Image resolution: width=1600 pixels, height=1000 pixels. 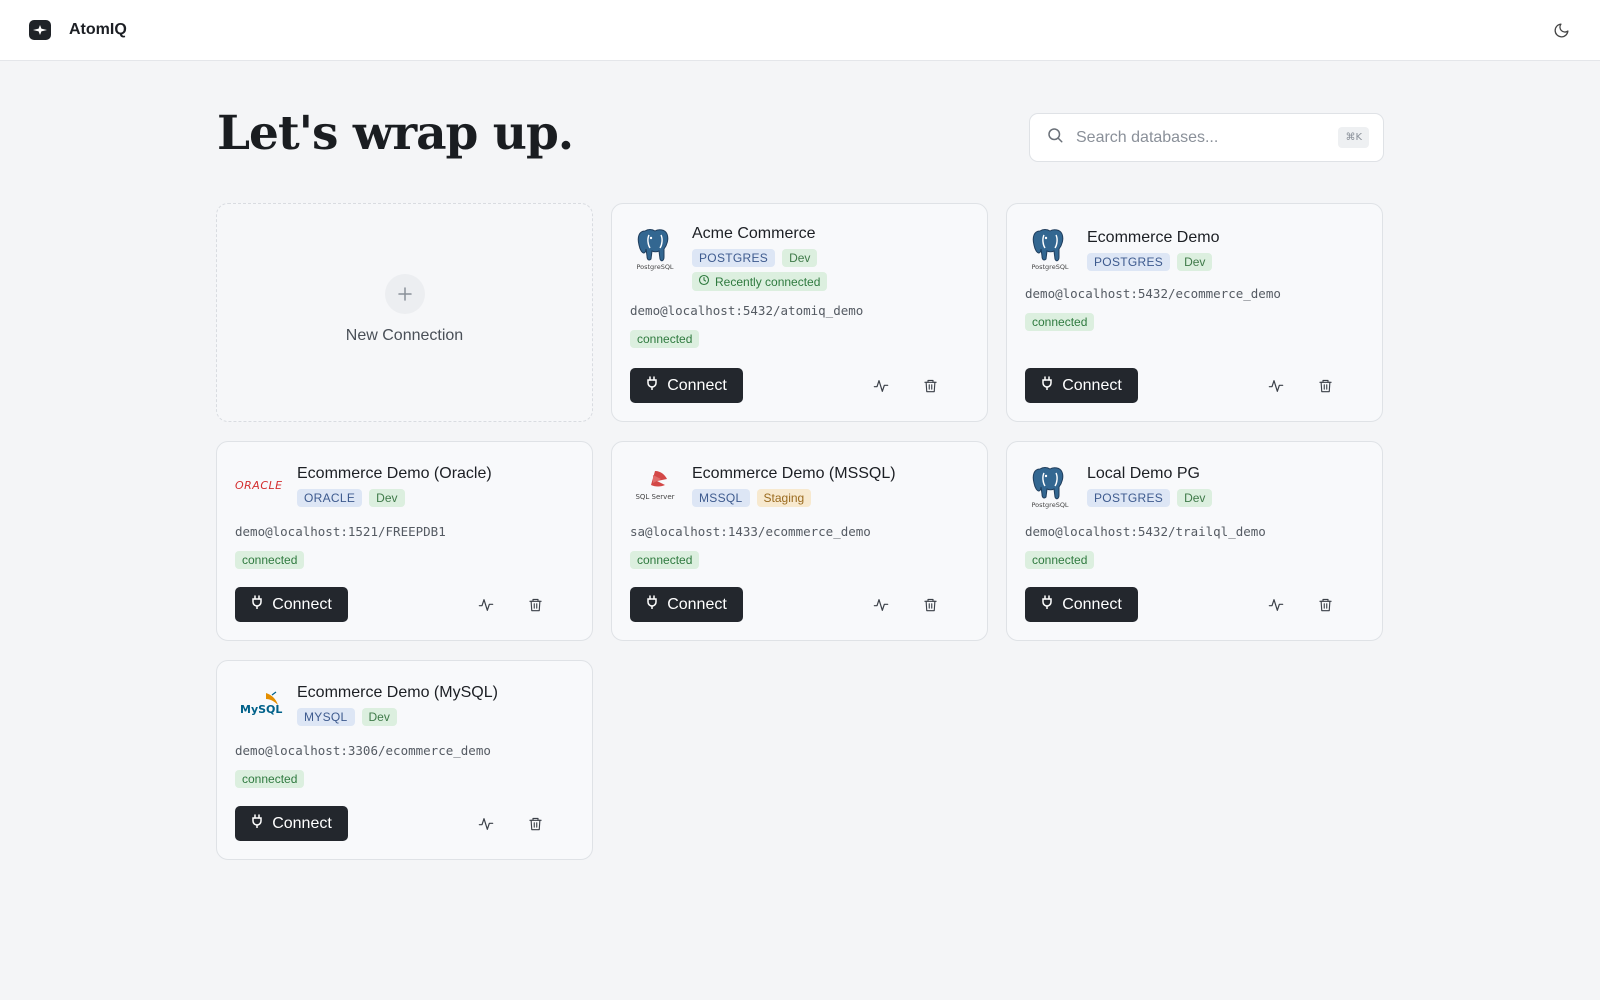 I want to click on recently-connected-label: Recently connected, so click(x=768, y=281).